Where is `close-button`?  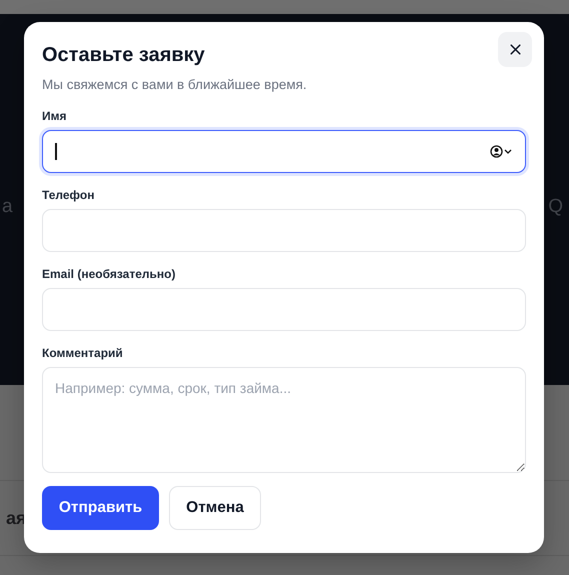
close-button is located at coordinates (515, 49).